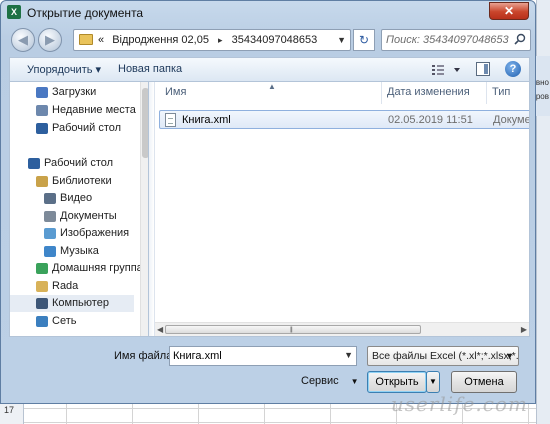 This screenshot has width=550, height=424. What do you see at coordinates (64, 69) in the screenshot?
I see `organize-button: Упорядочить ▾` at bounding box center [64, 69].